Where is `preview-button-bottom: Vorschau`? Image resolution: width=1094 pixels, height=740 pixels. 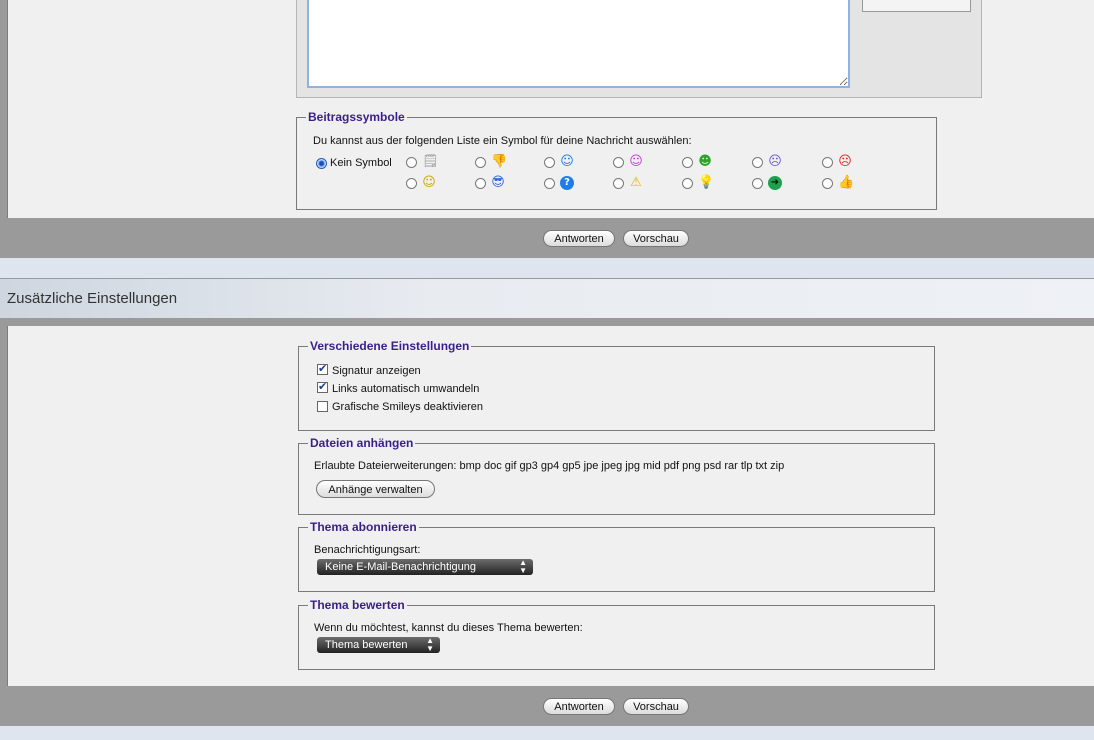 preview-button-bottom: Vorschau is located at coordinates (656, 706).